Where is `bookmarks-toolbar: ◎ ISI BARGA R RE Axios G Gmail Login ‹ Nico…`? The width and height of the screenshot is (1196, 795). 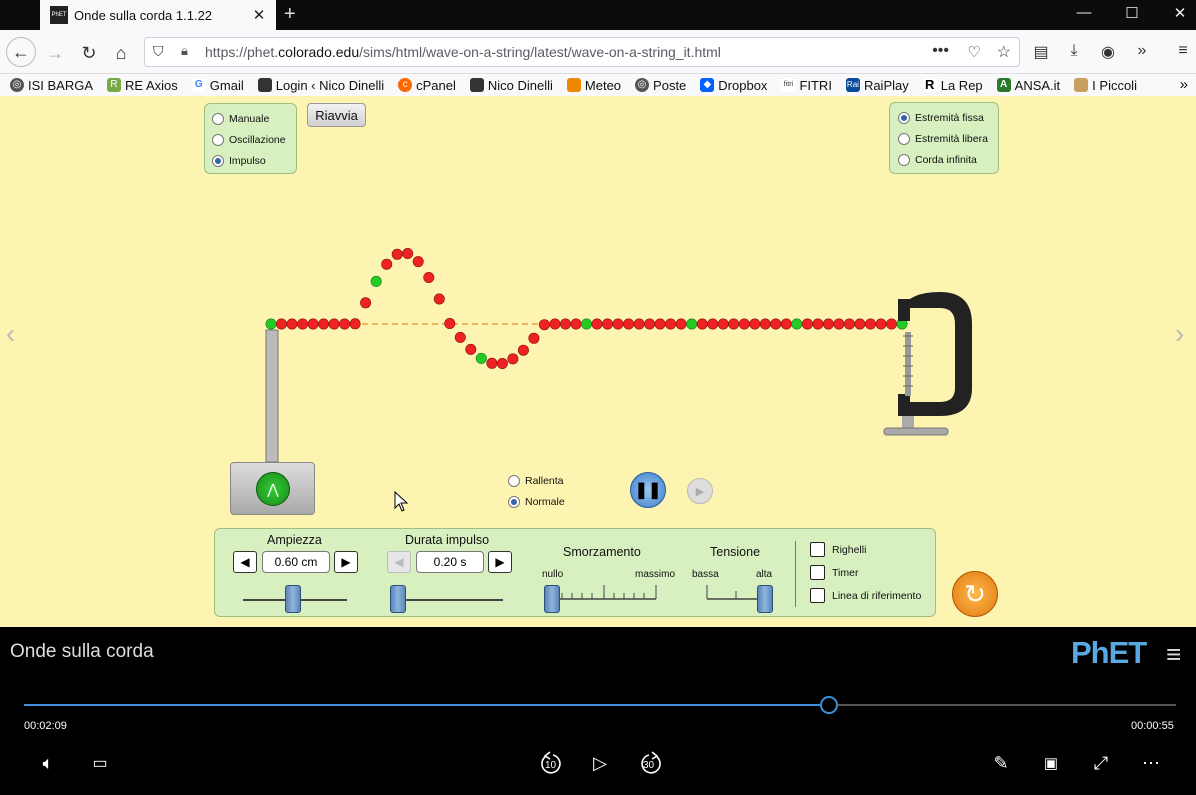
bookmarks-toolbar: ◎ ISI BARGA R RE Axios G Gmail Login ‹ Nico… is located at coordinates (598, 85).